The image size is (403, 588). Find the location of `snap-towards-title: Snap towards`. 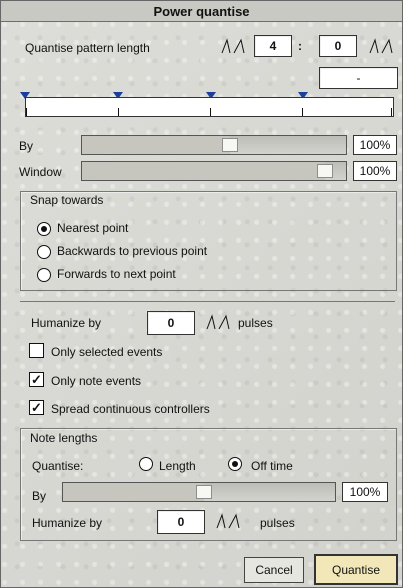

snap-towards-title: Snap towards is located at coordinates (67, 200).